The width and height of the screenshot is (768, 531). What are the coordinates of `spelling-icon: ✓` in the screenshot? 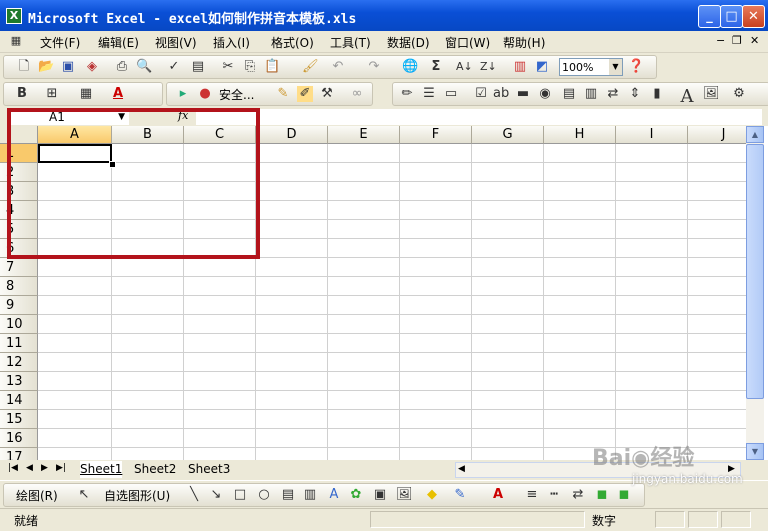 It's located at (174, 67).